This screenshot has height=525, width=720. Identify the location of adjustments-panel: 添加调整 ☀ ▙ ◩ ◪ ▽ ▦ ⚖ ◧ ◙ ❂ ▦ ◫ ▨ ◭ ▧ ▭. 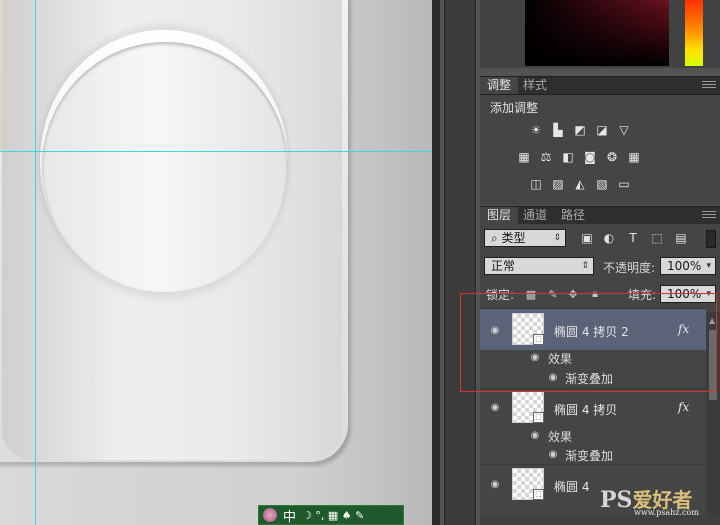
(600, 150).